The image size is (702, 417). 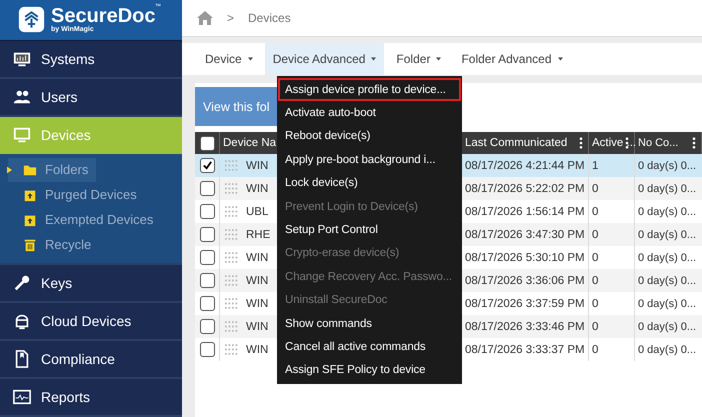 I want to click on monitor-chart-icon, so click(x=22, y=59).